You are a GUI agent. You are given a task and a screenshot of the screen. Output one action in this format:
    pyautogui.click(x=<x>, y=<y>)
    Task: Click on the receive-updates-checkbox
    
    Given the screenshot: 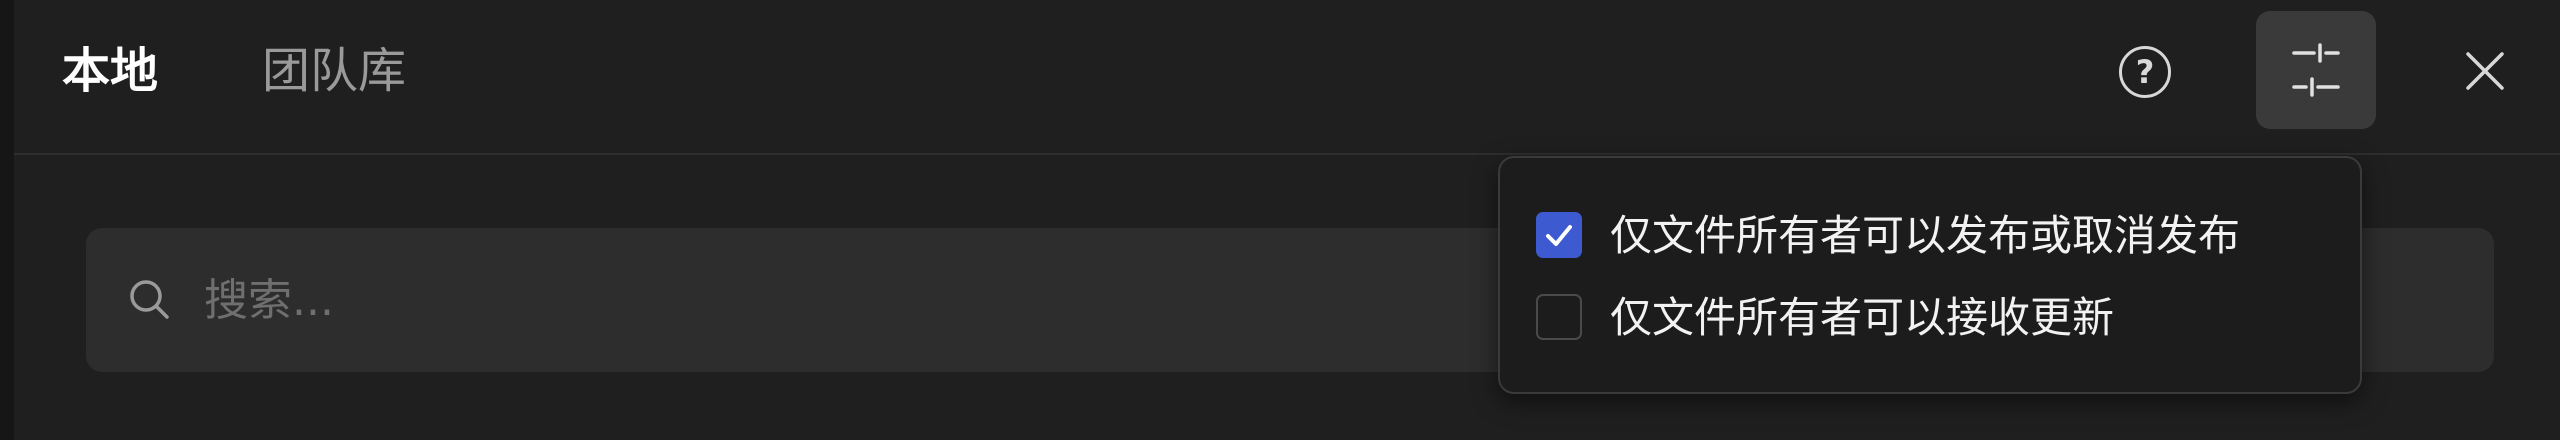 What is the action you would take?
    pyautogui.click(x=1559, y=317)
    